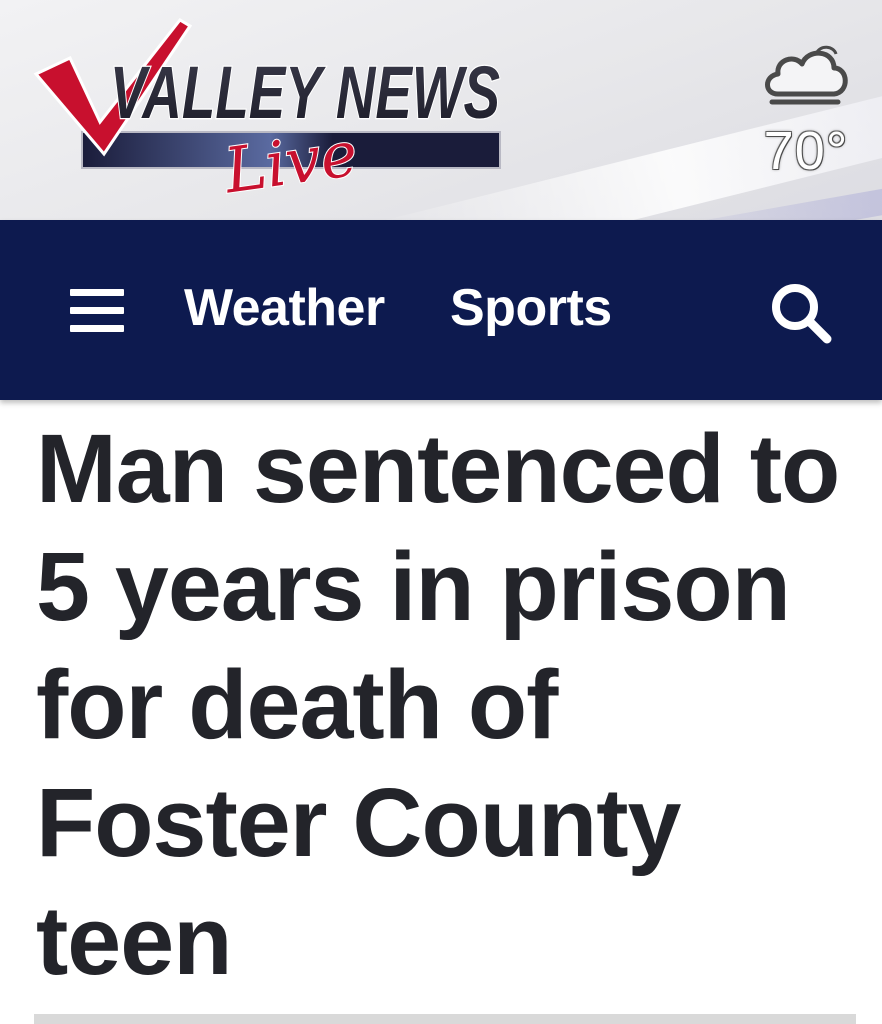 This screenshot has width=882, height=1024. I want to click on search-button, so click(801, 313).